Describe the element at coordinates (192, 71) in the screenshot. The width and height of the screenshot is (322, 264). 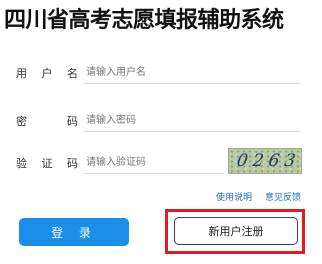
I see `username-input` at that location.